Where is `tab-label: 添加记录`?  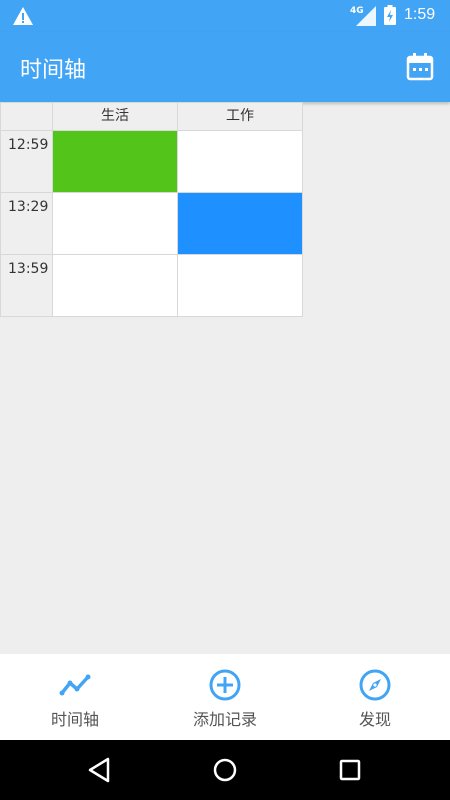 tab-label: 添加记录 is located at coordinates (224, 719).